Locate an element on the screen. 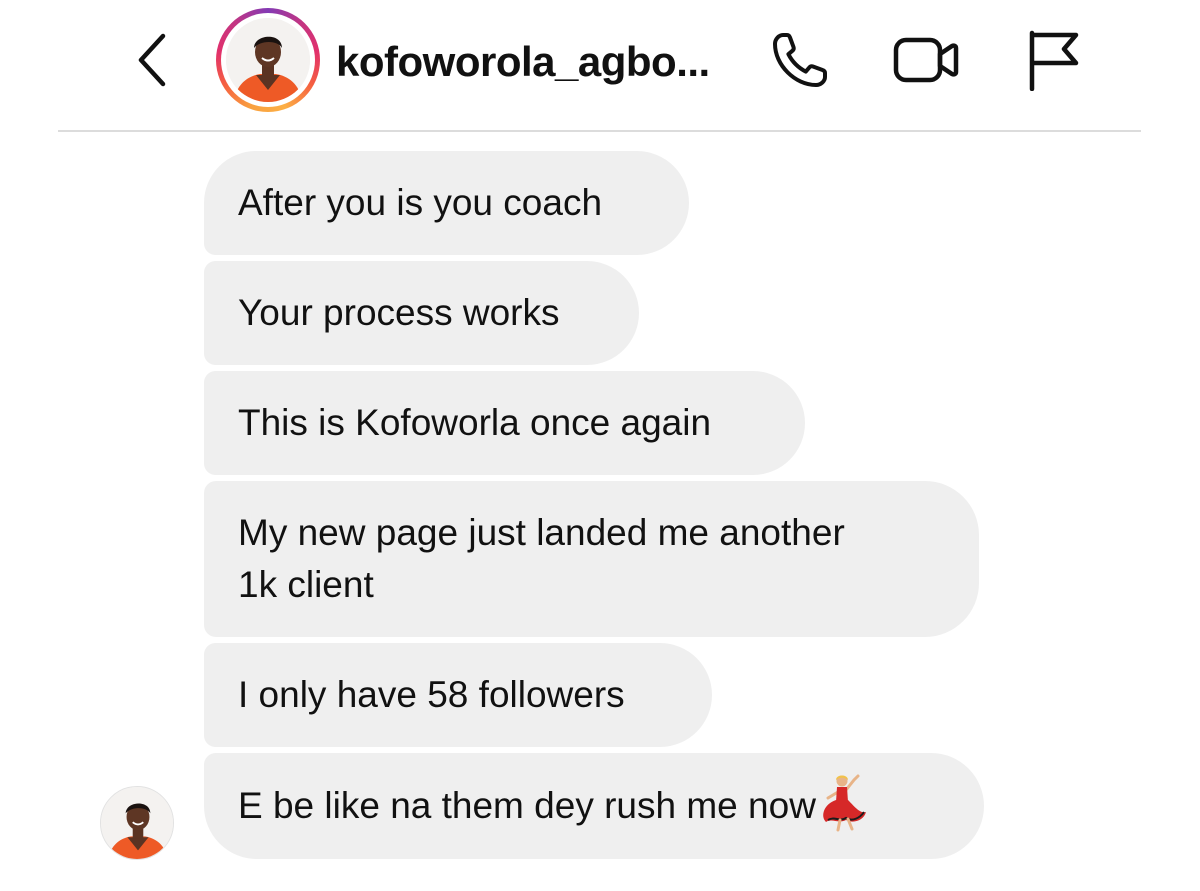 This screenshot has width=1200, height=891. profile-avatar-story-ring is located at coordinates (268, 60).